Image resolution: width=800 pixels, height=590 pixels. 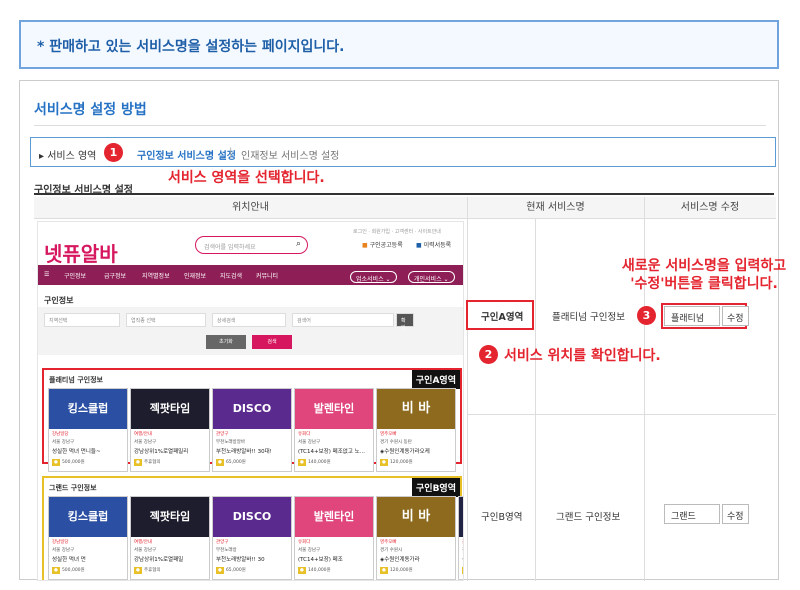 What do you see at coordinates (462, 559) in the screenshot?
I see `job-card-title: 신촌 정통룸 하루치` at bounding box center [462, 559].